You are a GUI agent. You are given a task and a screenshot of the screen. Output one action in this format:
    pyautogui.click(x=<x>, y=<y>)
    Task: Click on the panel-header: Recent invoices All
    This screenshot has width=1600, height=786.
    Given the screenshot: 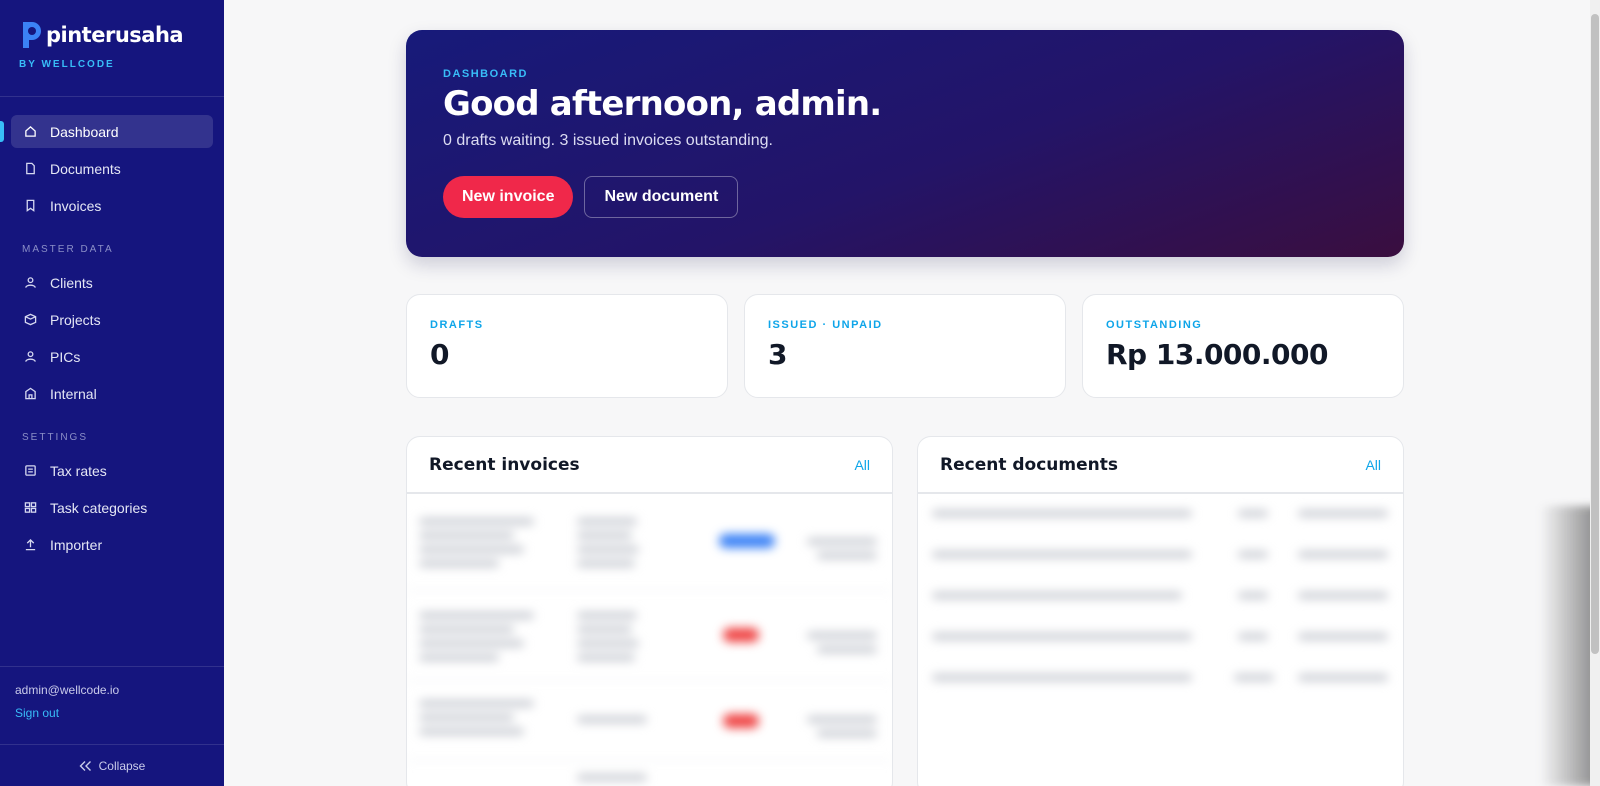 What is the action you would take?
    pyautogui.click(x=649, y=465)
    